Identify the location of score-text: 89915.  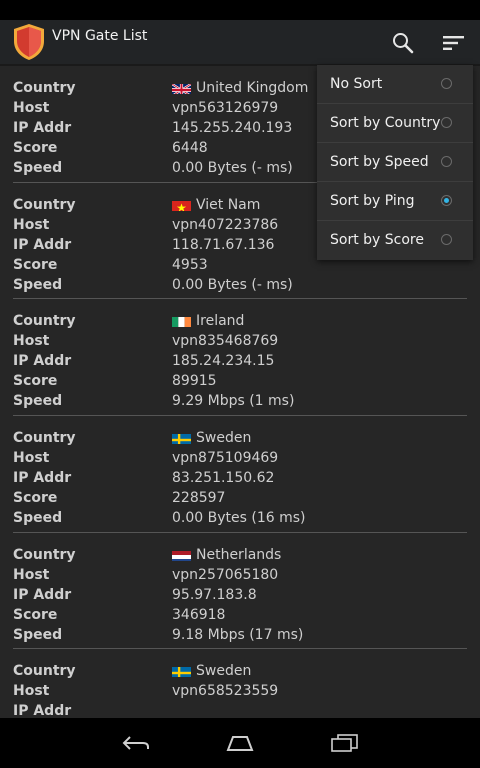
(194, 381).